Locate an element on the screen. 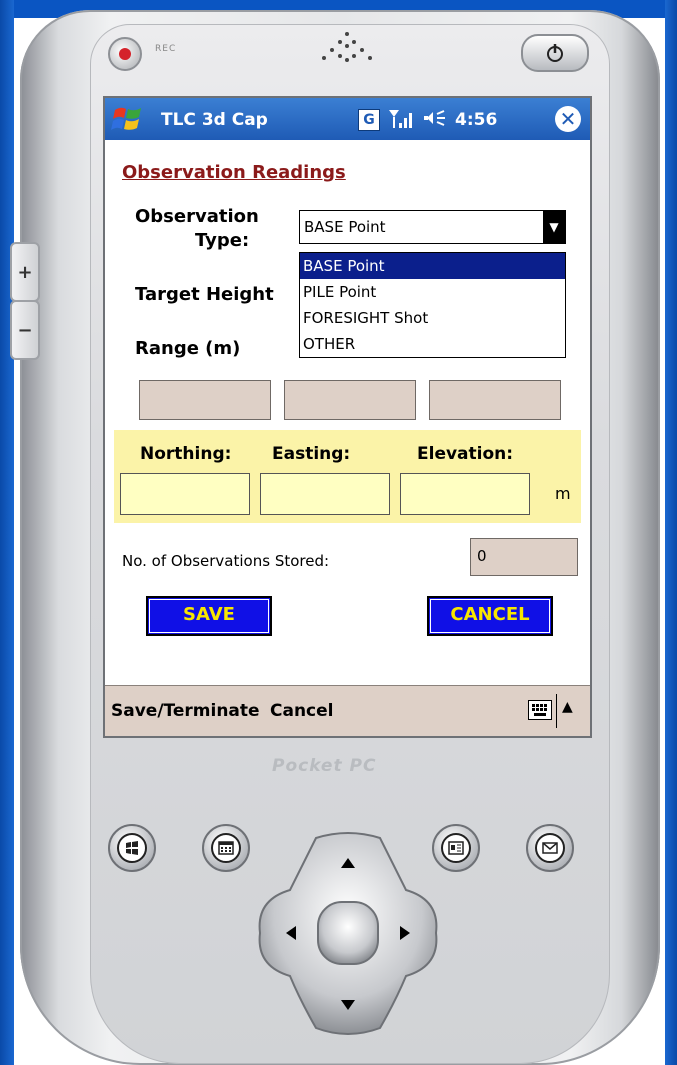  windows-start-icon is located at coordinates (127, 119).